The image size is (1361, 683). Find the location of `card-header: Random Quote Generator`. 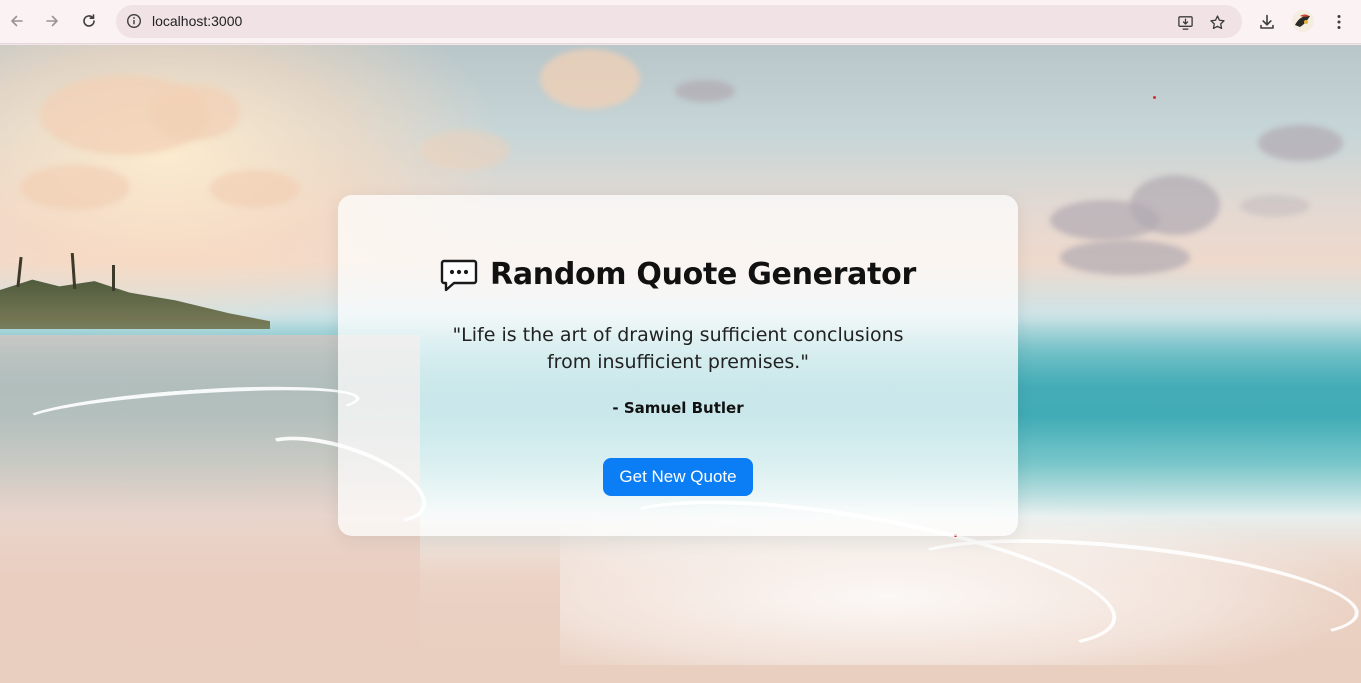

card-header: Random Quote Generator is located at coordinates (678, 274).